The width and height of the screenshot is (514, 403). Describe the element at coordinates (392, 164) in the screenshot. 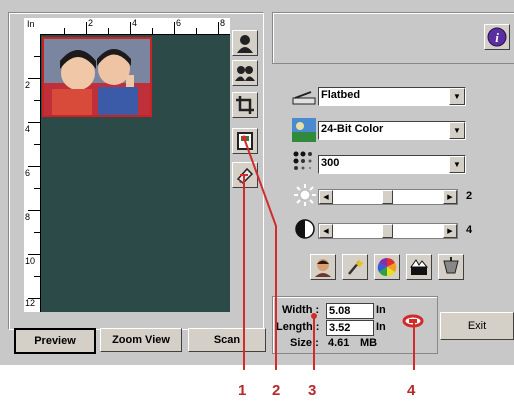

I see `resolution-select: 300 ▼` at that location.